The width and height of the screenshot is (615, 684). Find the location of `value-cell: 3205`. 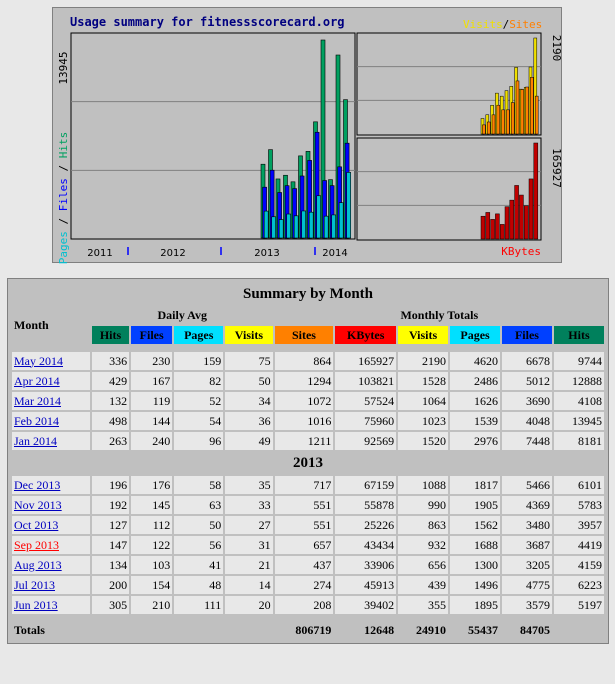

value-cell: 3205 is located at coordinates (527, 565).